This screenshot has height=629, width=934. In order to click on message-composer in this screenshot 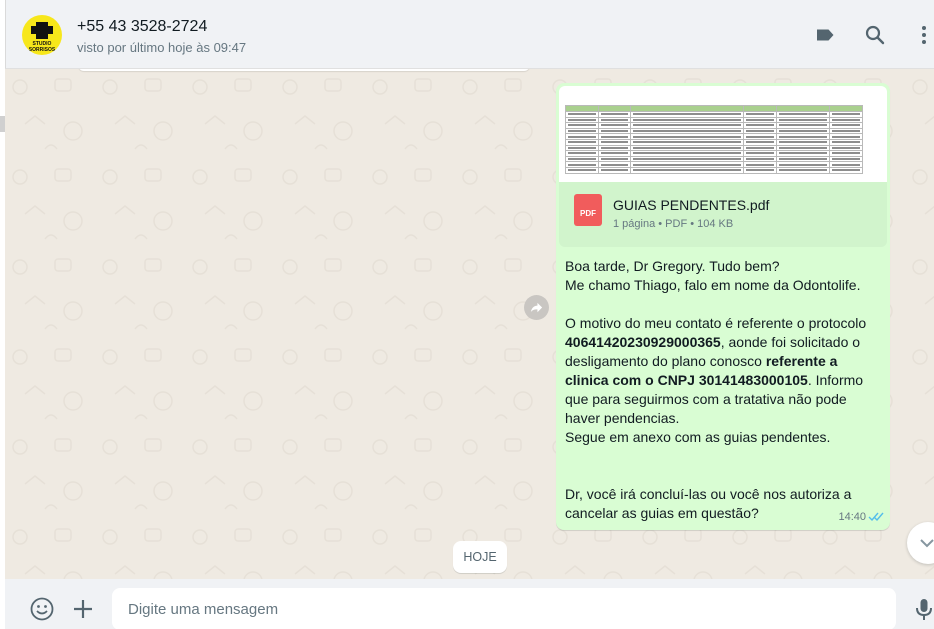, I will do `click(469, 604)`.